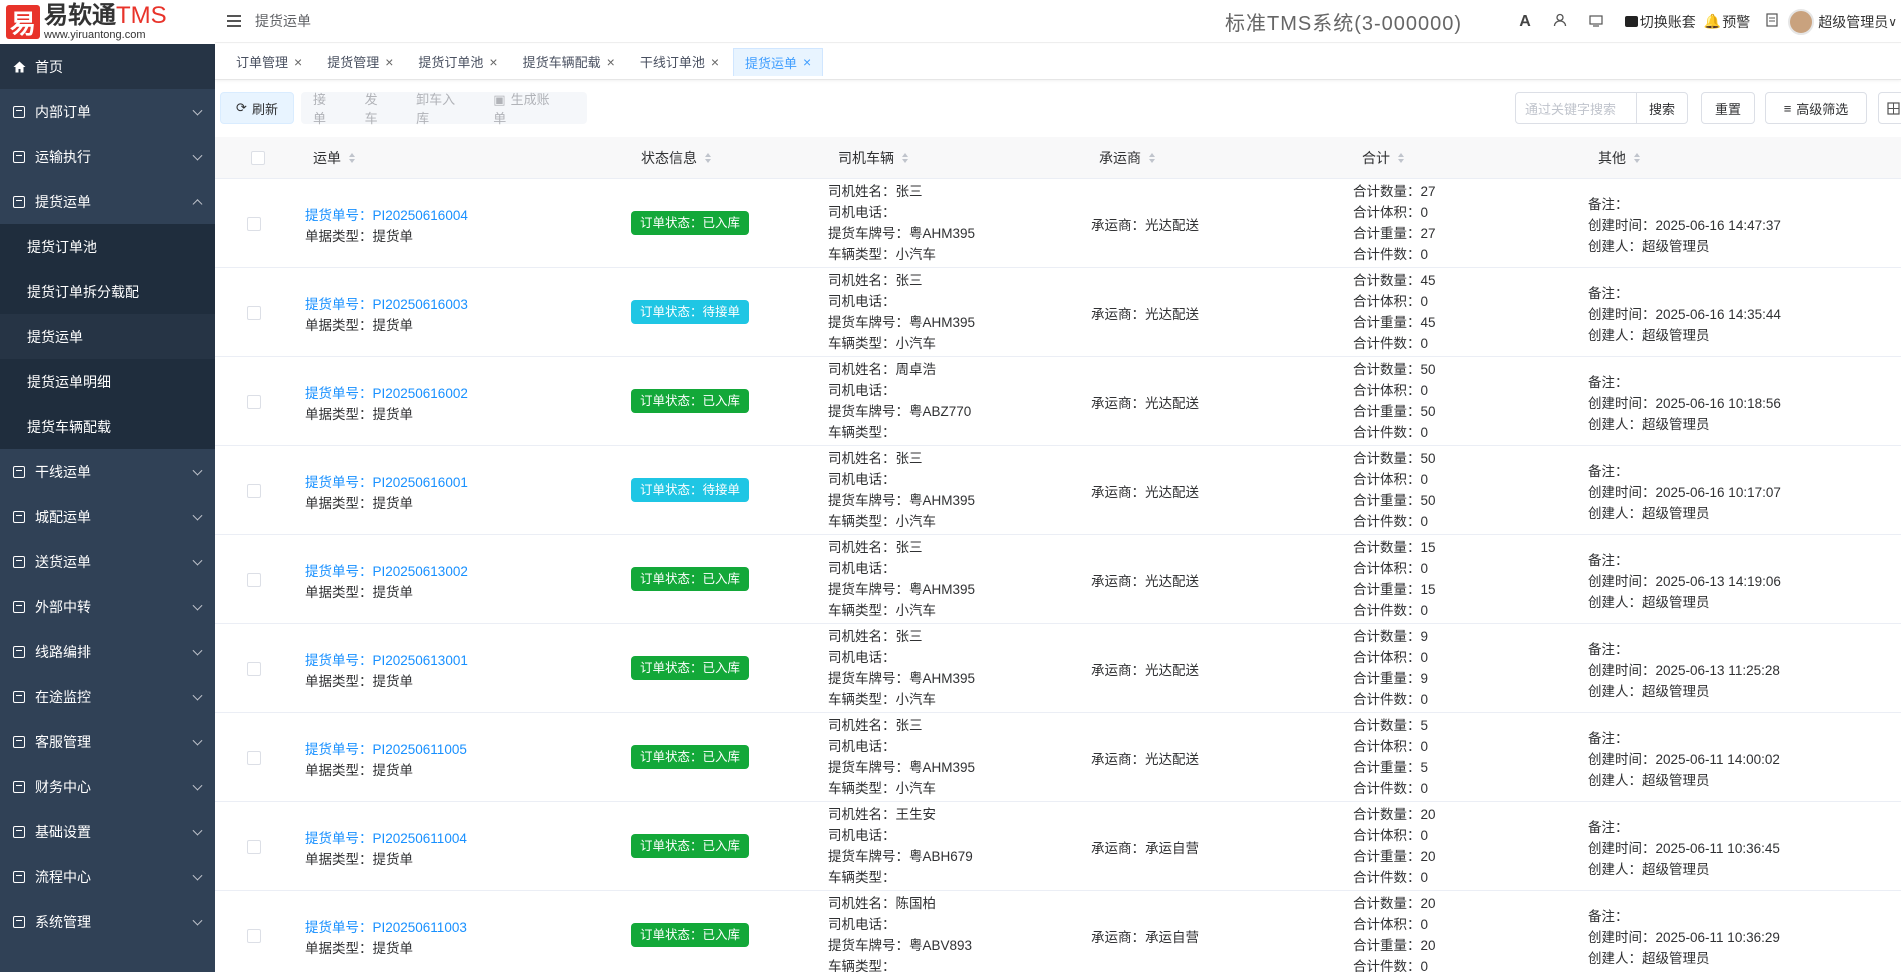 The width and height of the screenshot is (1901, 972). I want to click on sidebar-item: 干线运单, so click(107, 471).